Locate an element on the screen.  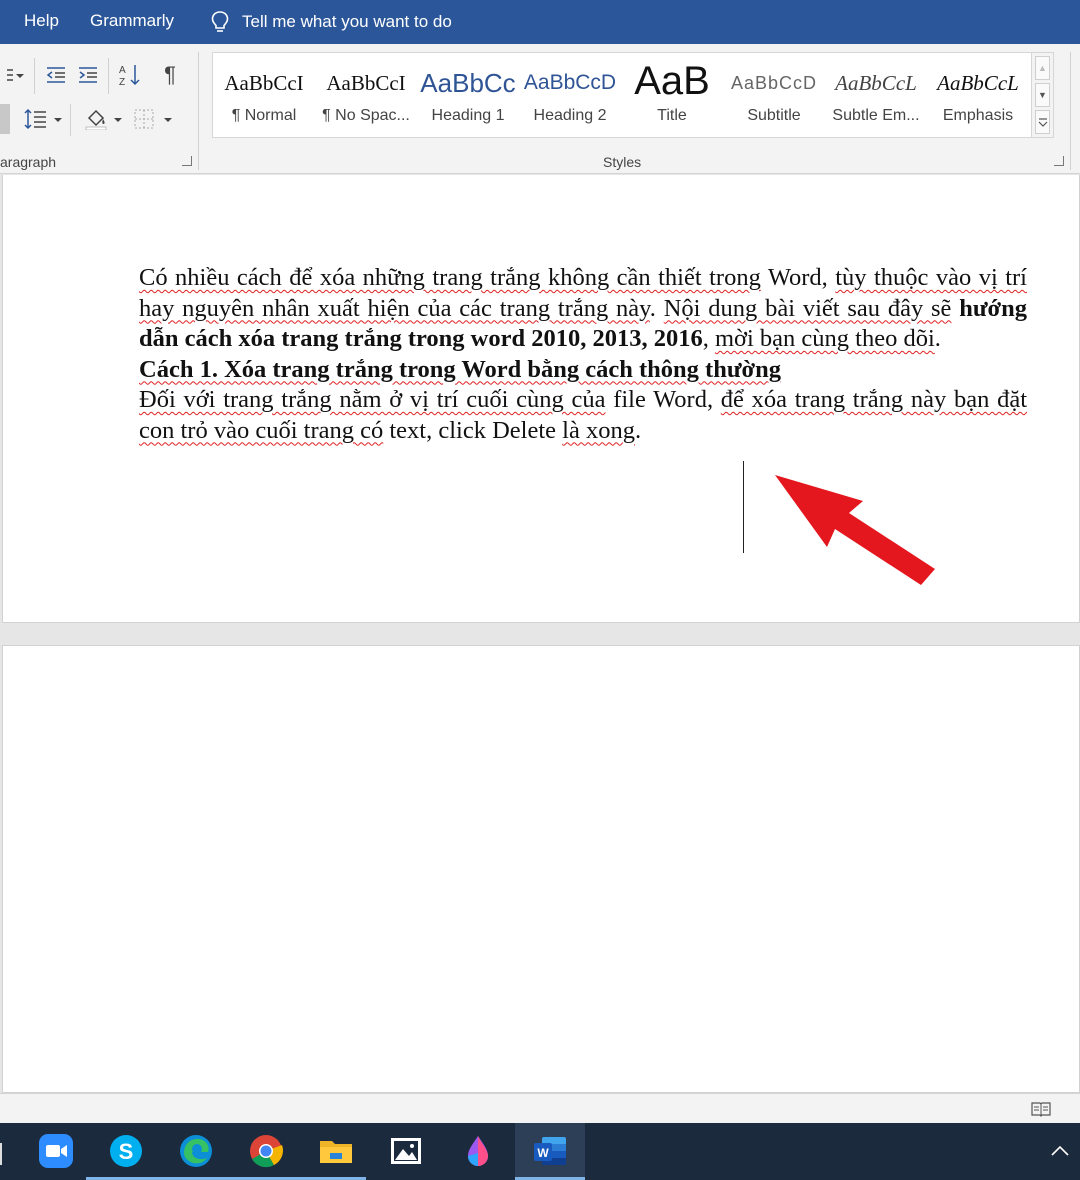
style-sample: AaBbCc is located at coordinates (468, 83).